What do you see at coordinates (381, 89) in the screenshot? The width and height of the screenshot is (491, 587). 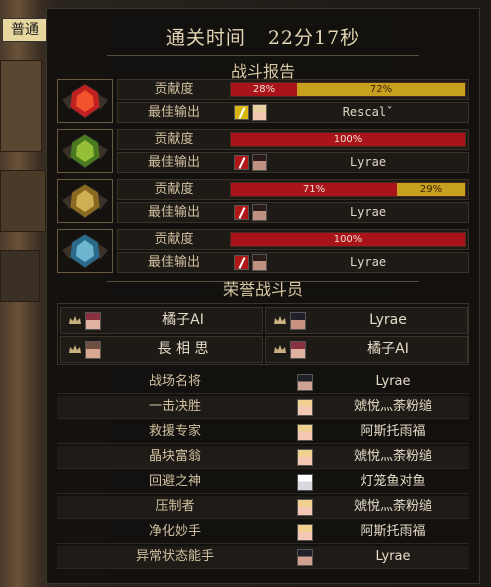 I see `contribution-segment: 72%` at bounding box center [381, 89].